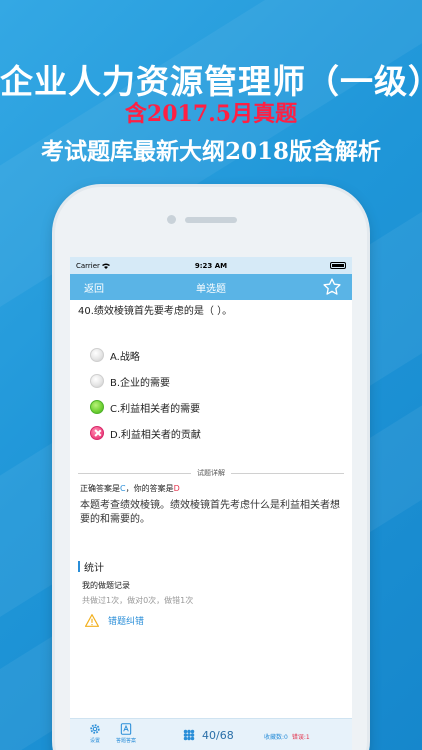 Image resolution: width=422 pixels, height=750 pixels. I want to click on promo-subtitle-red: 含2017.5月真题, so click(211, 114).